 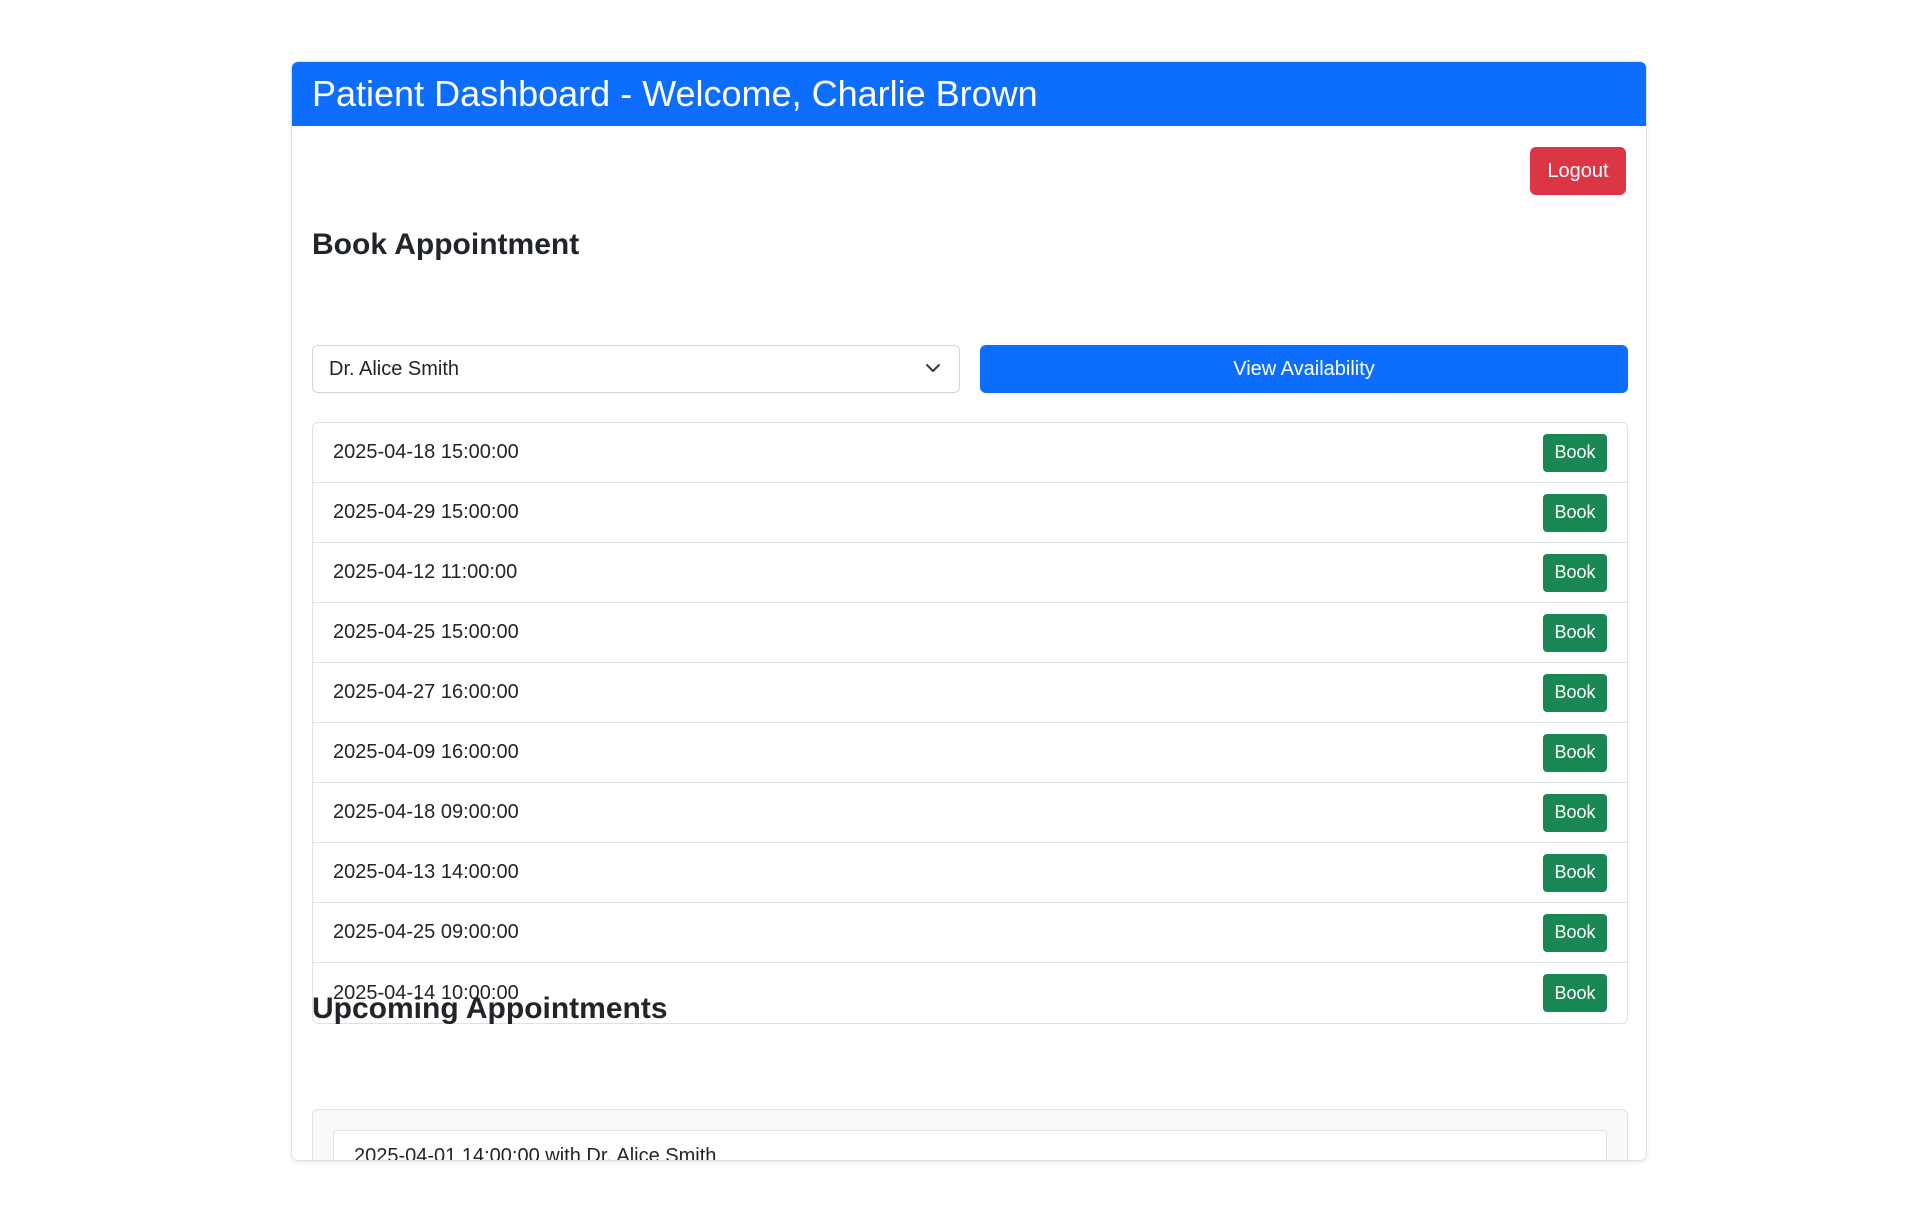 What do you see at coordinates (970, 873) in the screenshot?
I see `slot-row: 2025-04-13 14:00:00 Book` at bounding box center [970, 873].